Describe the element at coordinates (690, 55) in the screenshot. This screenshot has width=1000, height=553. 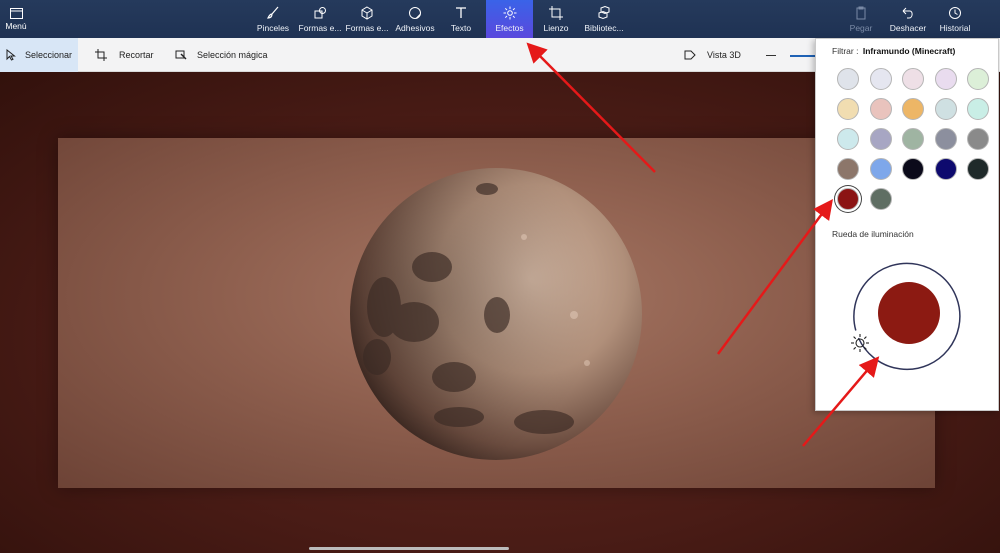
I see `view-3d-icon` at that location.